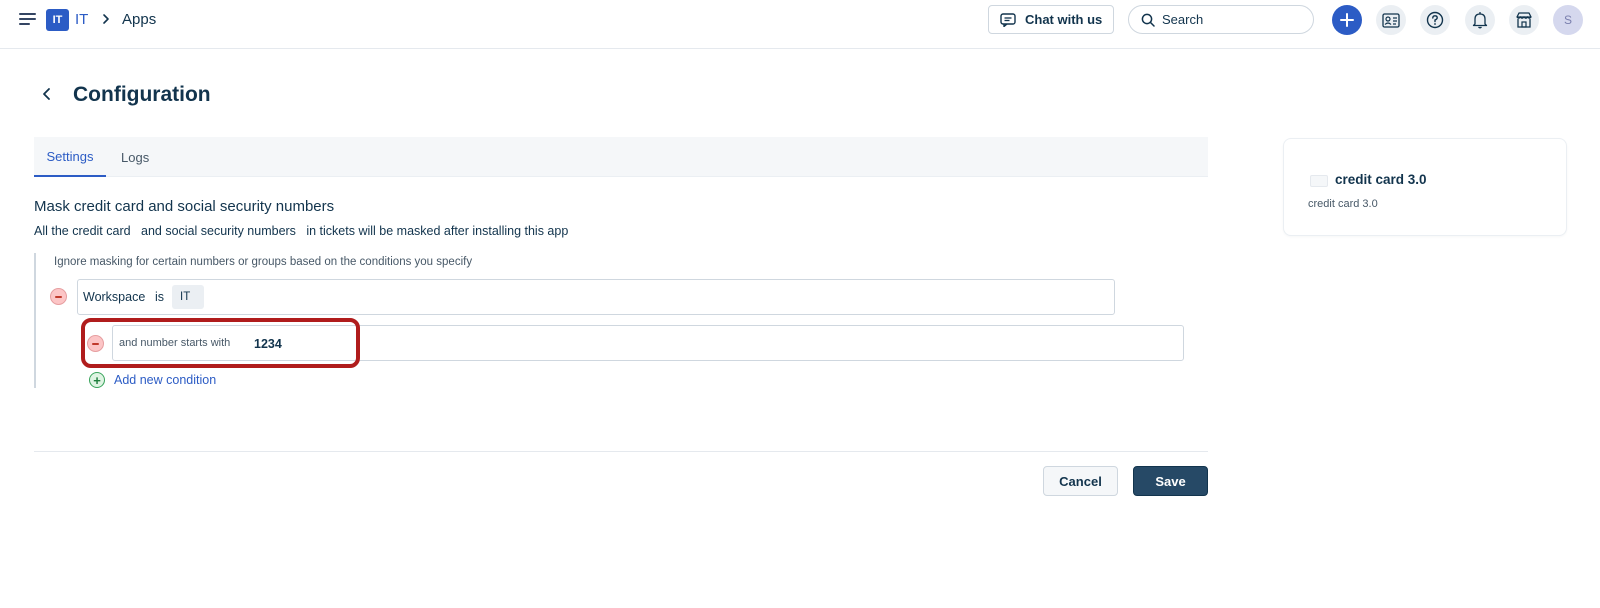  I want to click on help-icon, so click(1435, 20).